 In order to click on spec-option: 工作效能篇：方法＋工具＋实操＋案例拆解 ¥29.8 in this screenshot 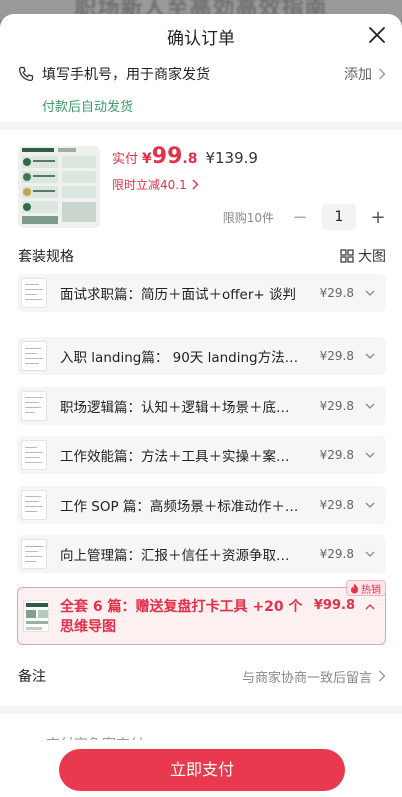, I will do `click(201, 455)`.